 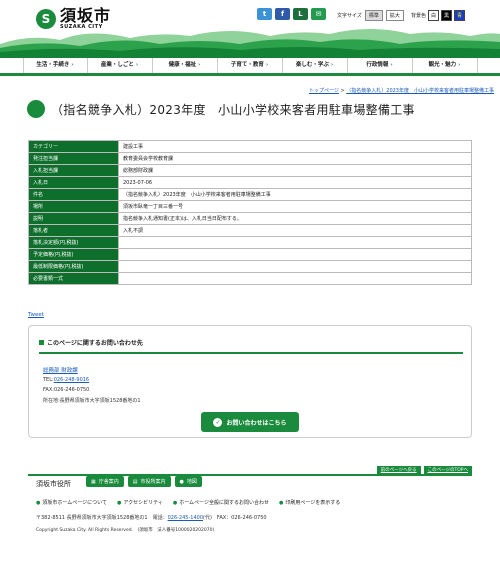 I want to click on row-label: カテゴリー, so click(x=73, y=146).